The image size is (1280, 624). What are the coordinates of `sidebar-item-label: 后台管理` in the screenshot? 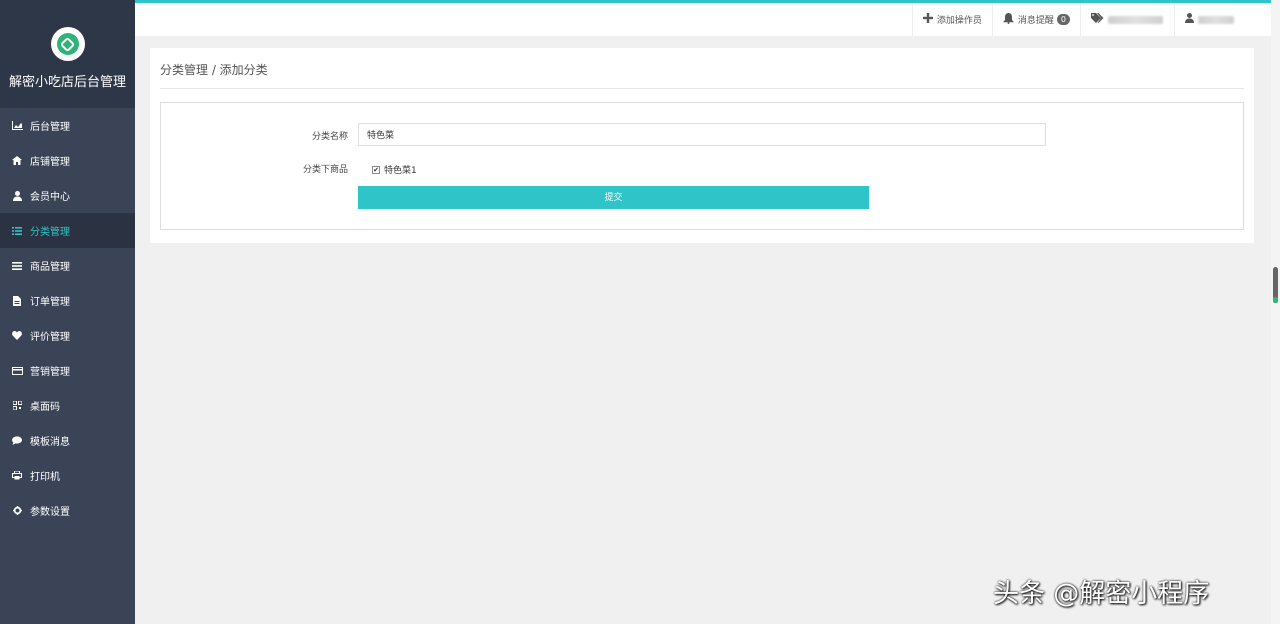 It's located at (50, 127).